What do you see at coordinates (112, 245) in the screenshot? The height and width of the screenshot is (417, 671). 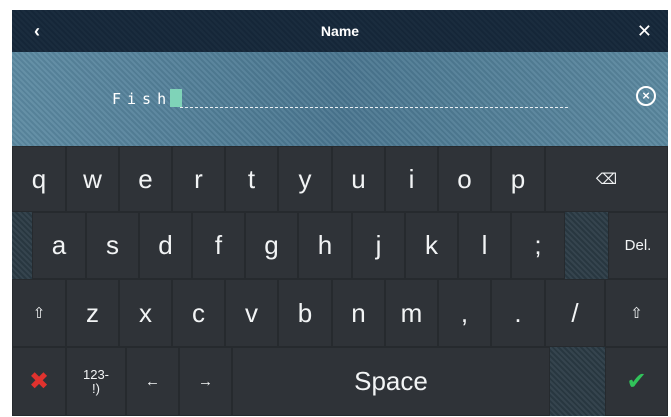 I see `key-s: s` at bounding box center [112, 245].